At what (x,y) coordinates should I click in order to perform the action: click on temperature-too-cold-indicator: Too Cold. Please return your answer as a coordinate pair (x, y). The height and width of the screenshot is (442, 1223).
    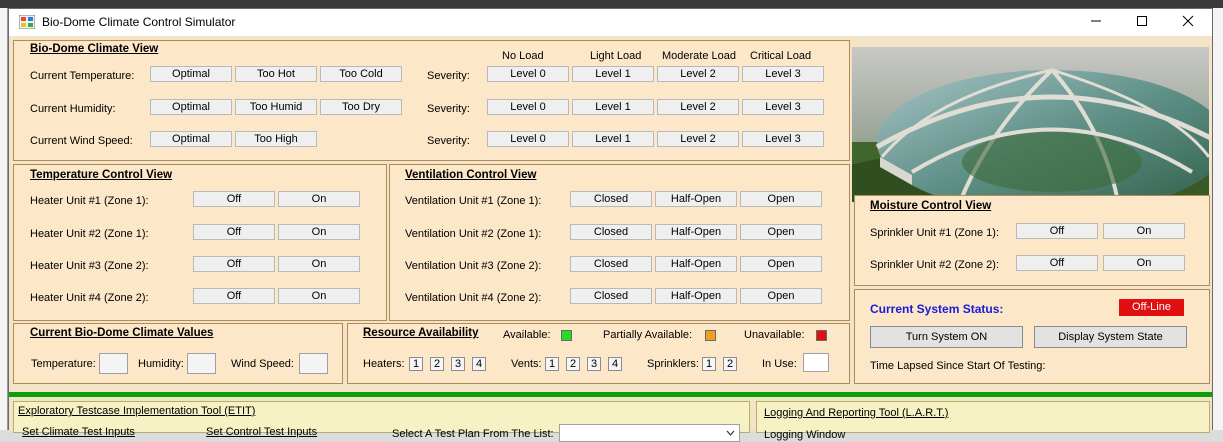
    Looking at the image, I should click on (361, 74).